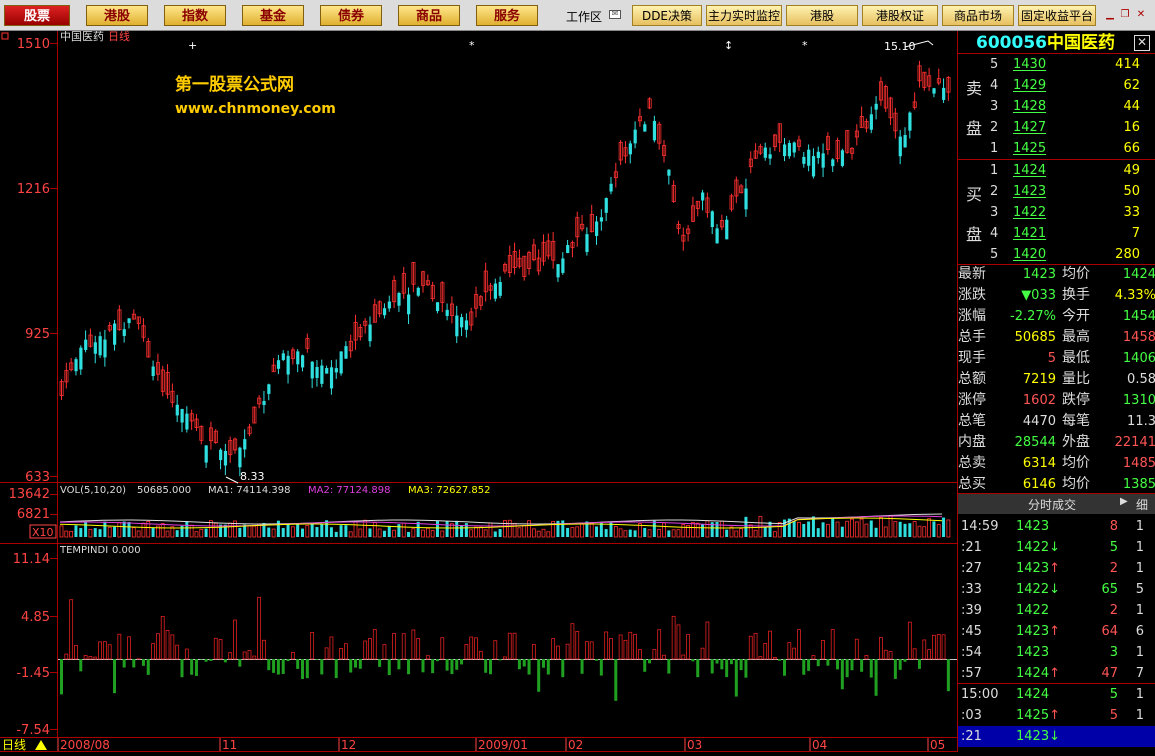  What do you see at coordinates (1142, 504) in the screenshot?
I see `ticks-detail-toggle: 细` at bounding box center [1142, 504].